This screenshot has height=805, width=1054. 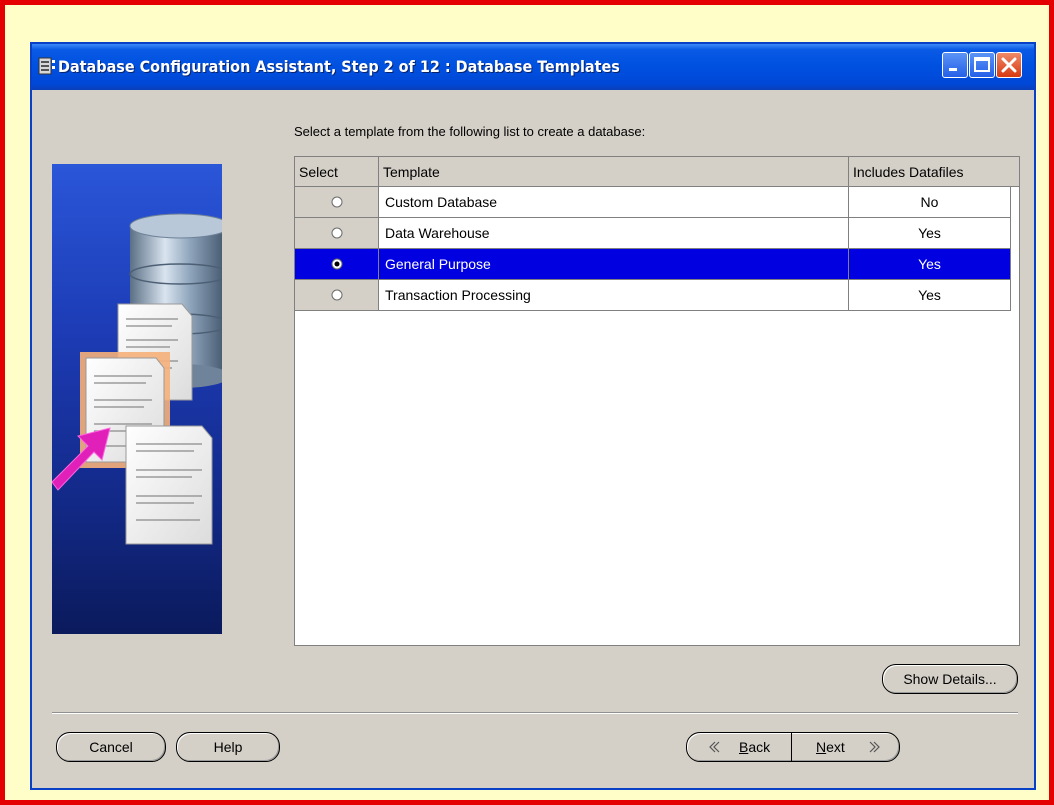 I want to click on table-row-data-warehouse: Data Warehouse Yes, so click(x=653, y=233).